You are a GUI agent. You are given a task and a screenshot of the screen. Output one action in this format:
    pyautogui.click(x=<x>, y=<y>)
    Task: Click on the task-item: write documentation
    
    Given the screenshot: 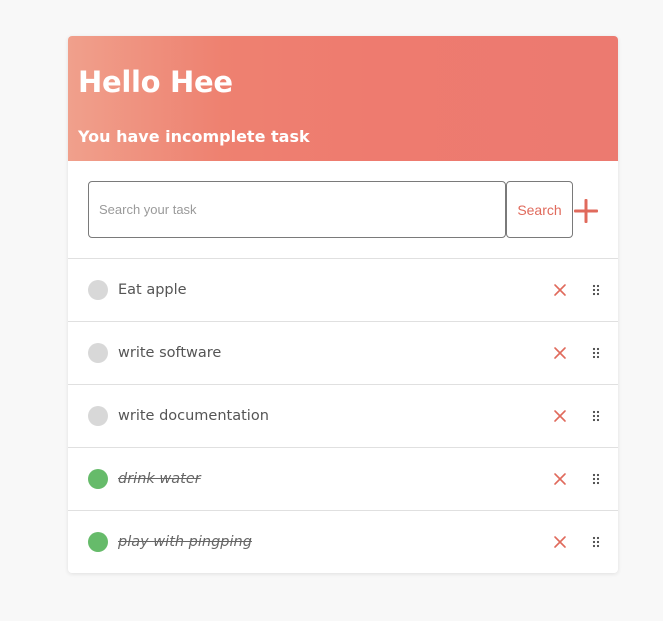 What is the action you would take?
    pyautogui.click(x=343, y=416)
    